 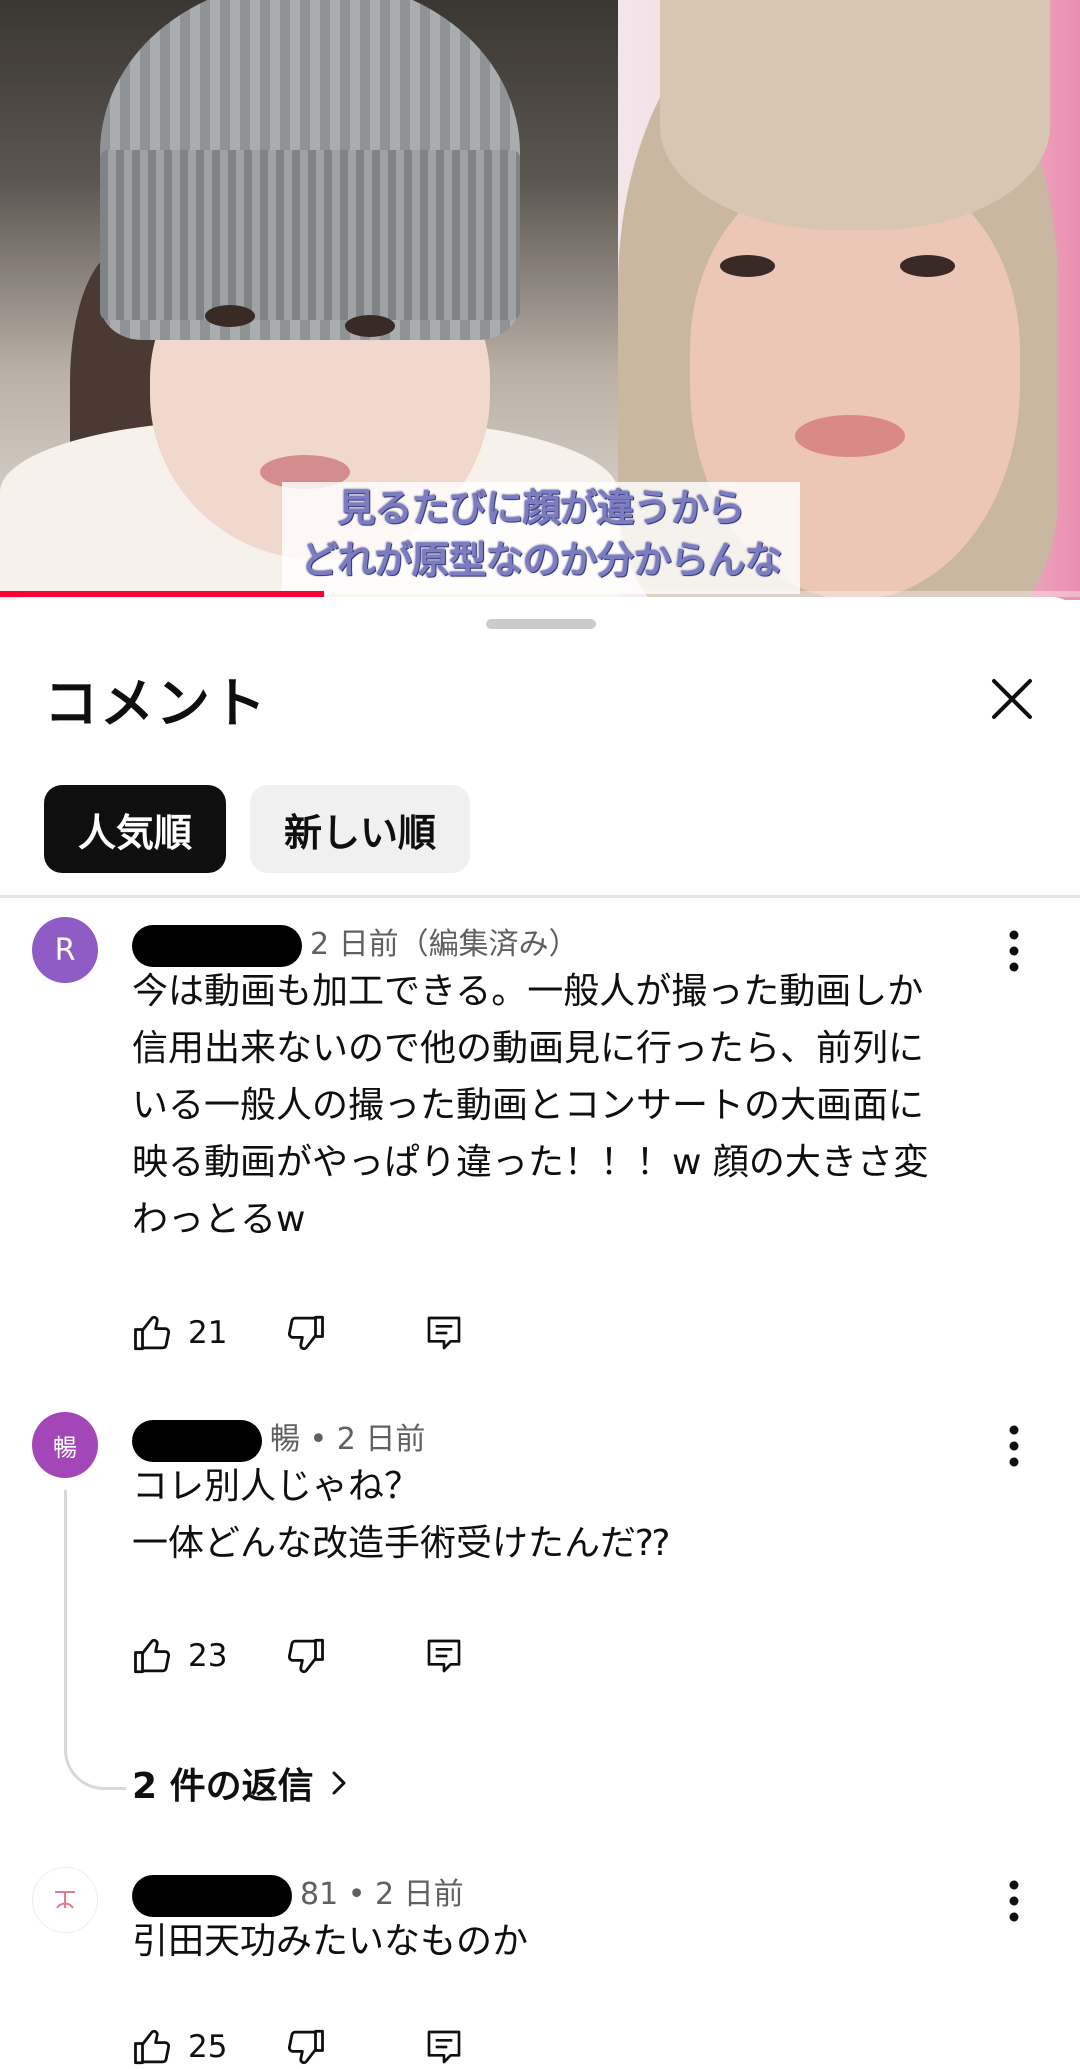 I want to click on drag-handle, so click(x=541, y=624).